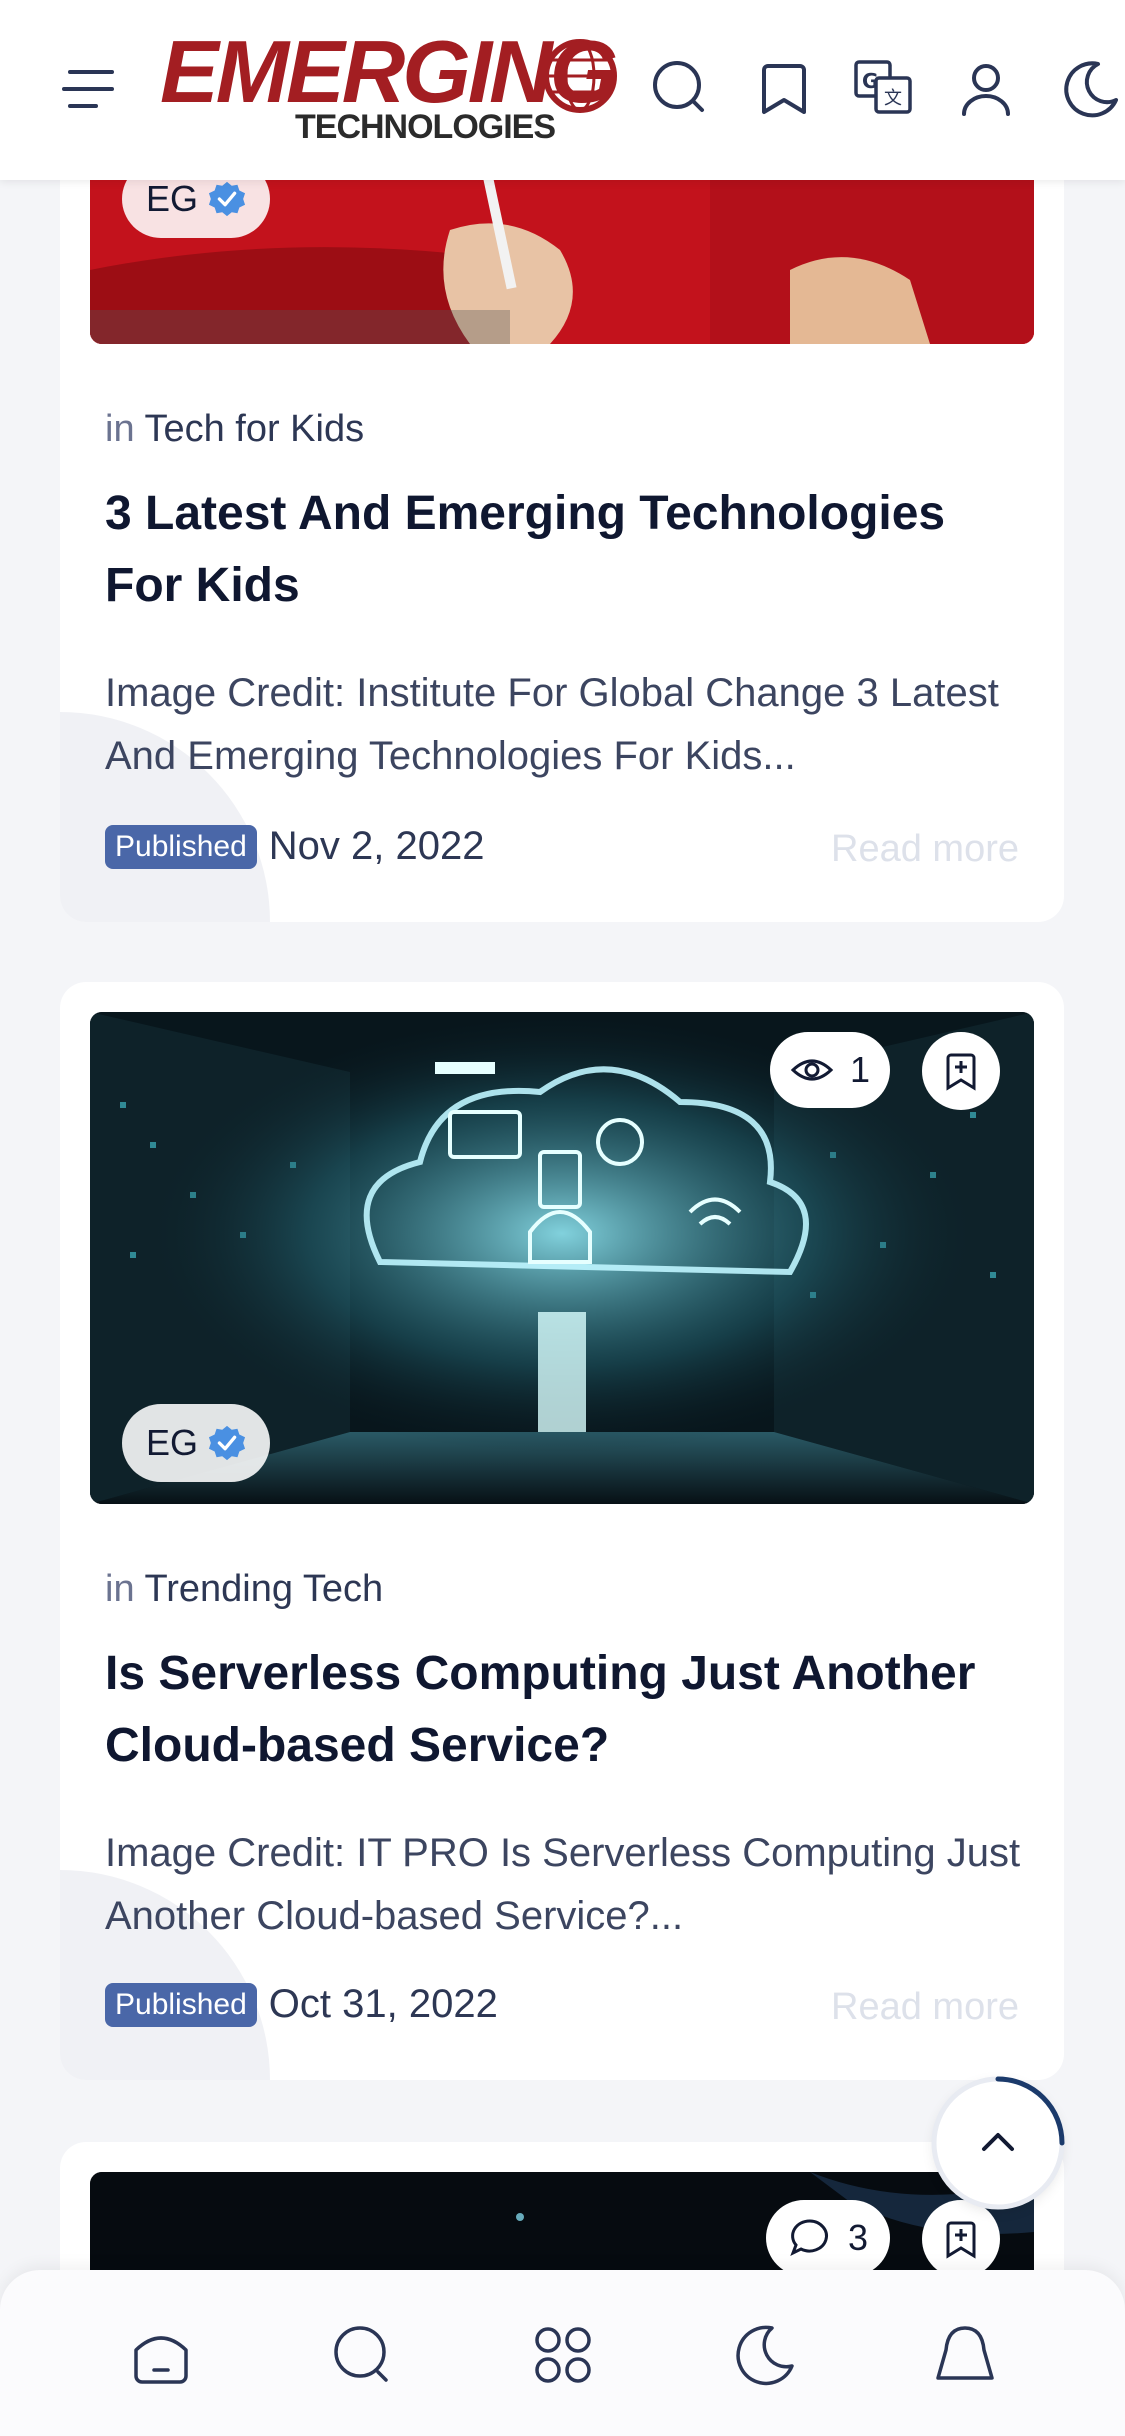 The image size is (1125, 2436). Describe the element at coordinates (161, 2355) in the screenshot. I see `home-icon` at that location.